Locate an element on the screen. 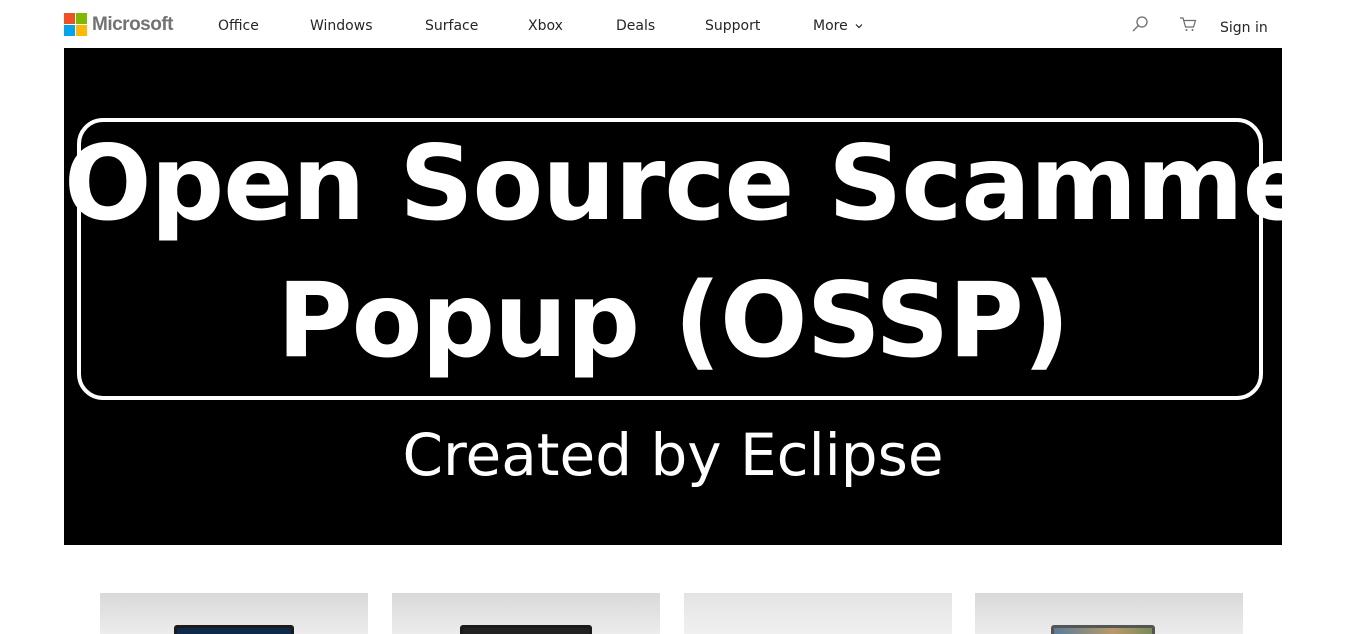 This screenshot has width=1346, height=634. nav-more-menu: More is located at coordinates (838, 26).